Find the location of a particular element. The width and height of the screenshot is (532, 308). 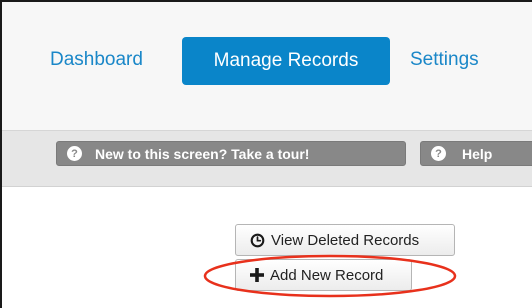

view-deleted-records-button: View Deleted Records is located at coordinates (345, 240).